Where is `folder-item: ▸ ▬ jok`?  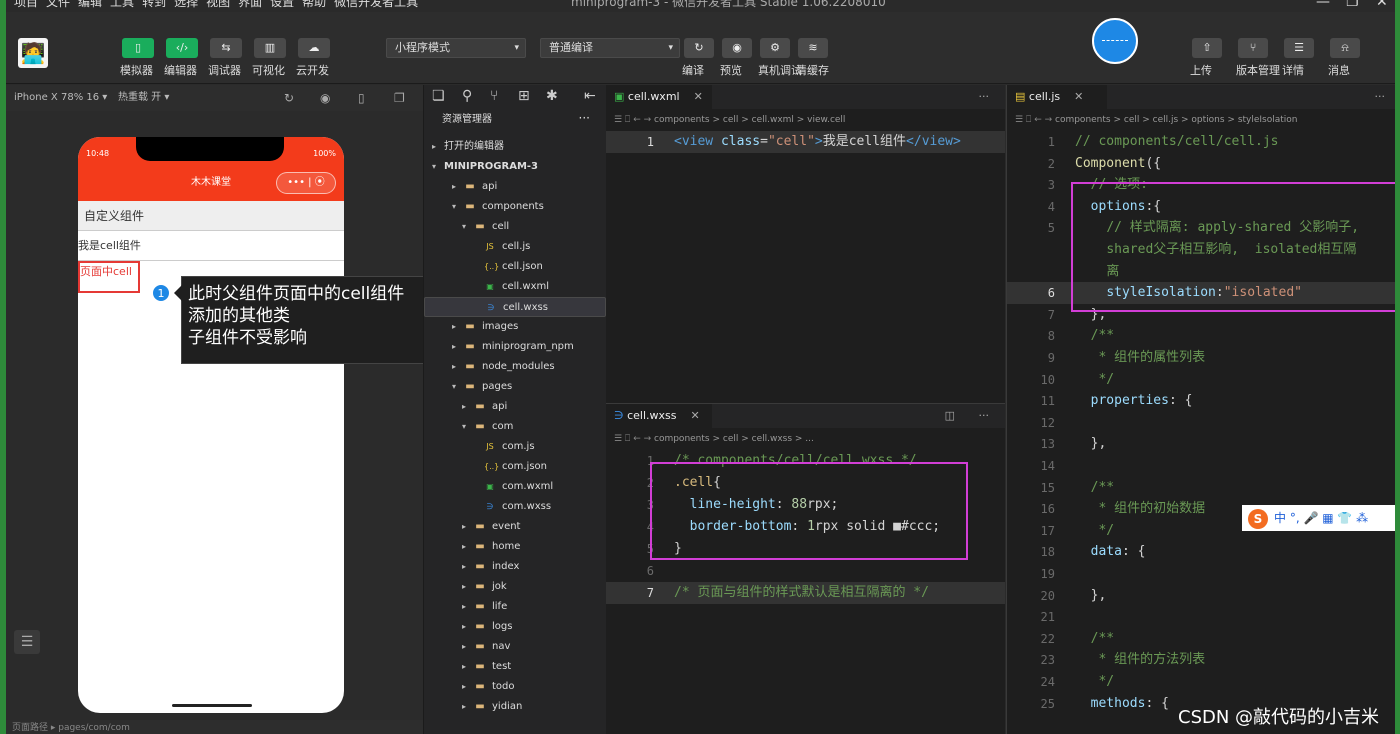 folder-item: ▸ ▬ jok is located at coordinates (515, 587).